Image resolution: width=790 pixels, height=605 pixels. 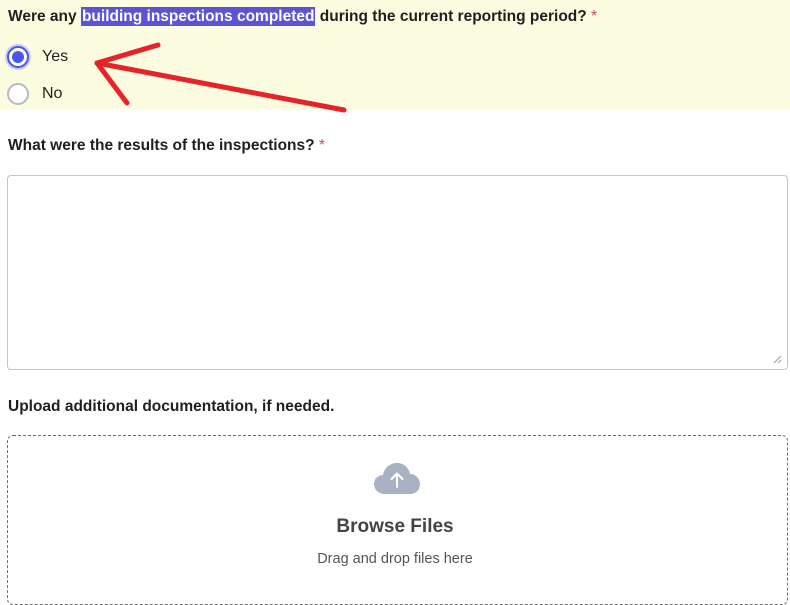 I want to click on title-text-after: during the current reporting period?, so click(x=451, y=16).